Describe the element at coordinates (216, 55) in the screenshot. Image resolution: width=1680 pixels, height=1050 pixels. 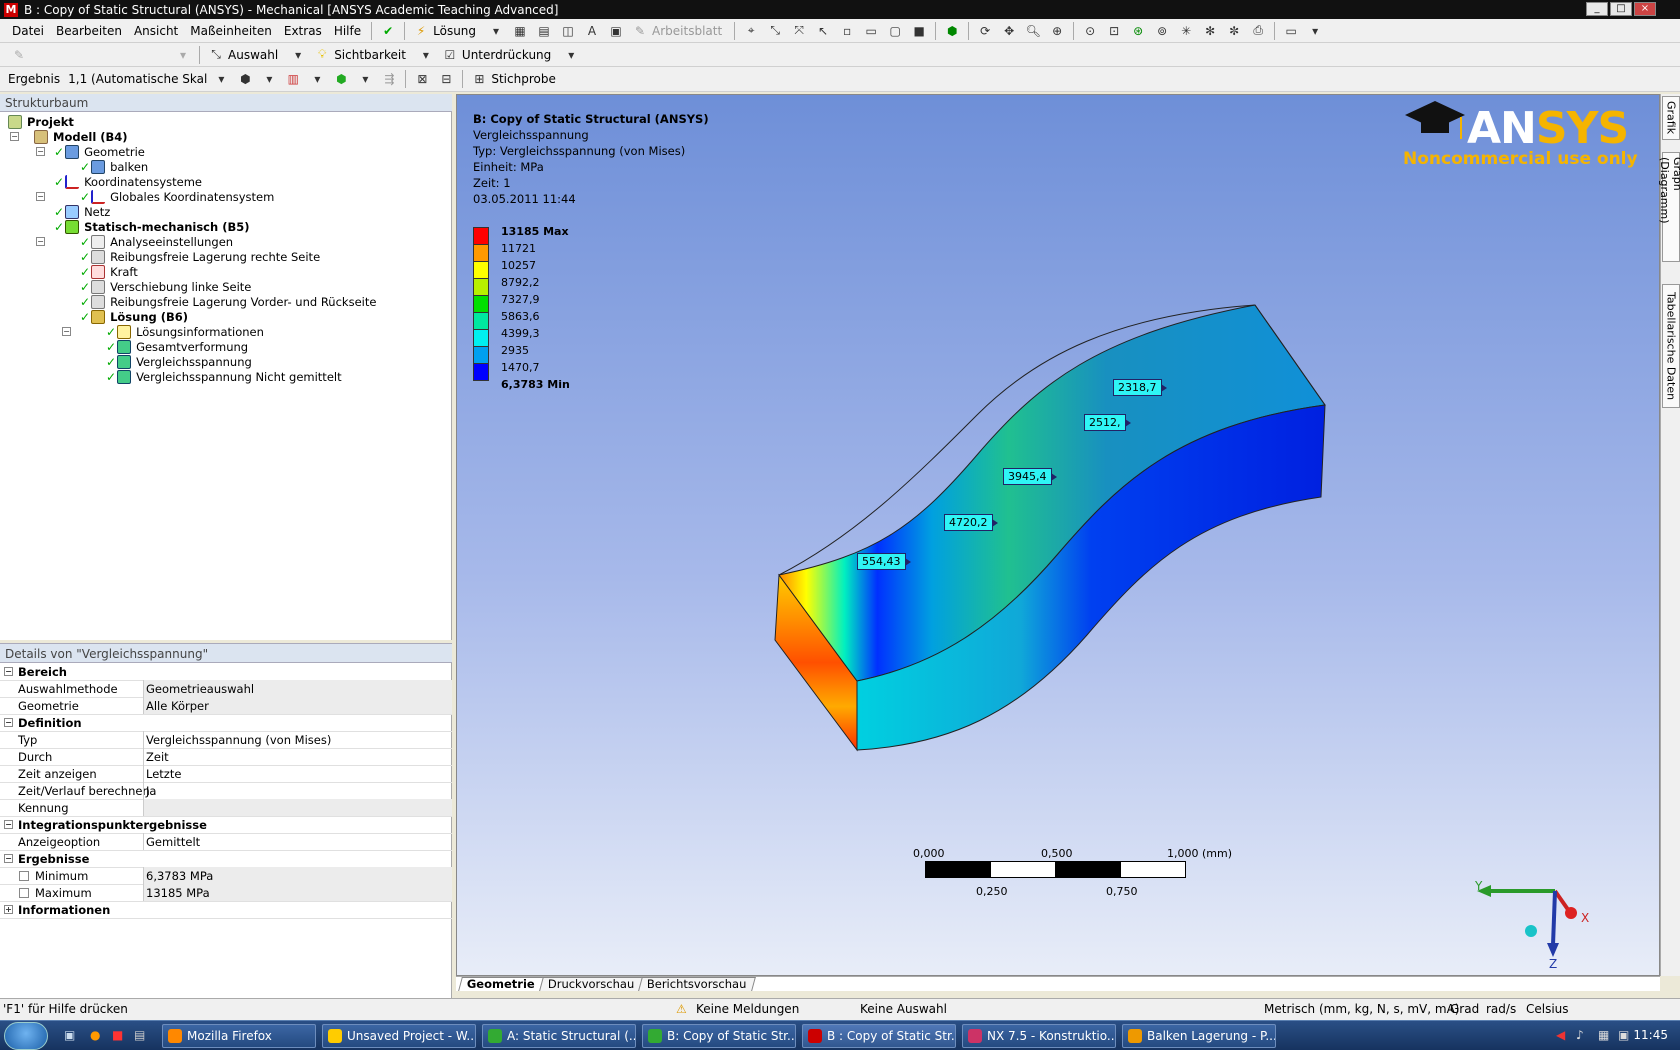
I see `selection-icon: ⤡` at that location.